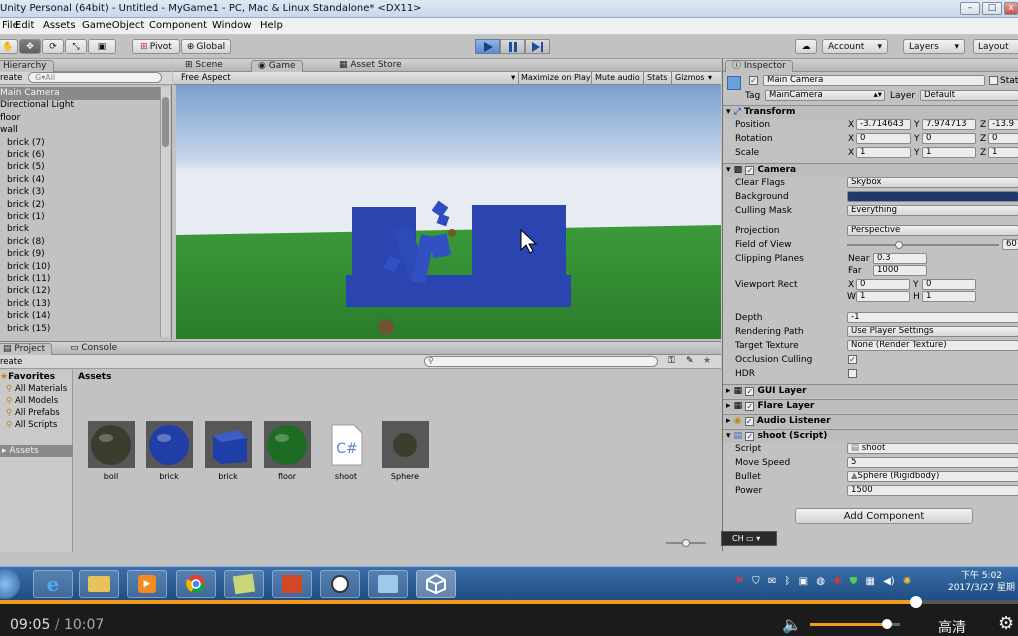  Describe the element at coordinates (870, 170) in the screenshot. I see `camera-header: ▾ ▩ ✓ Camera` at that location.